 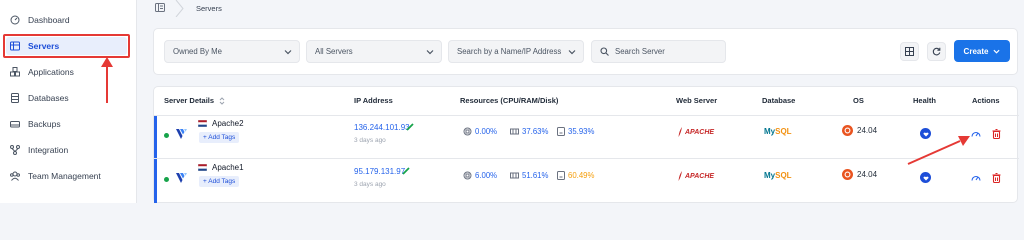 What do you see at coordinates (924, 100) in the screenshot?
I see `column-header-health: Health` at bounding box center [924, 100].